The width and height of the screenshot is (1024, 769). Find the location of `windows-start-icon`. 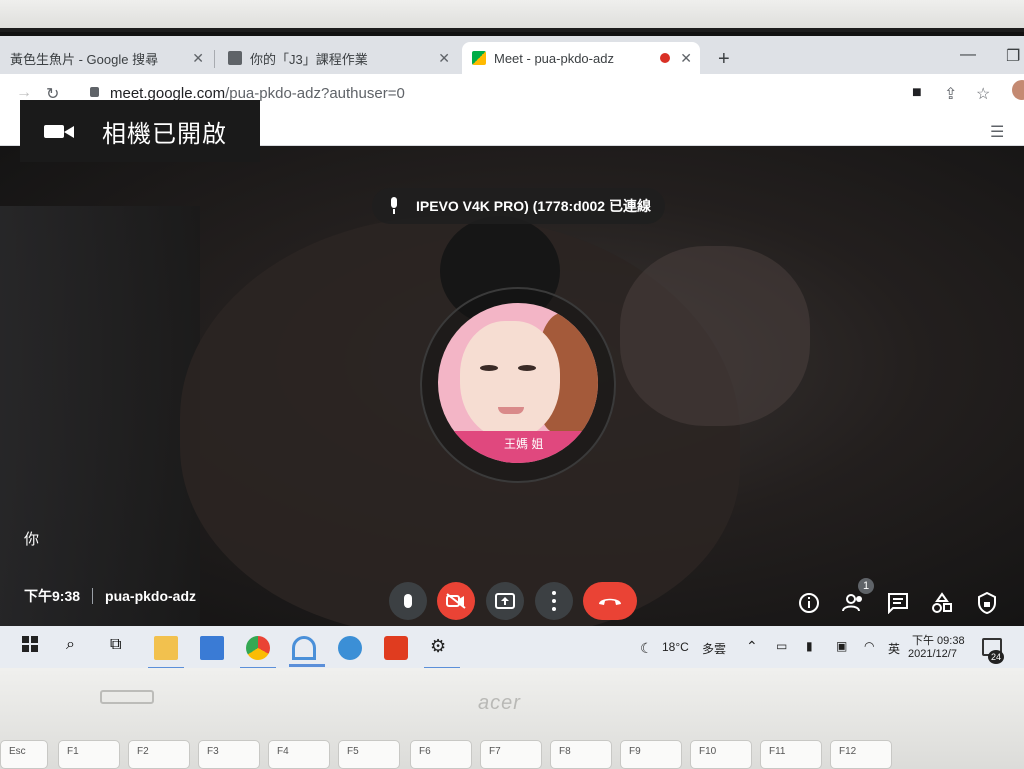

windows-start-icon is located at coordinates (34, 648).